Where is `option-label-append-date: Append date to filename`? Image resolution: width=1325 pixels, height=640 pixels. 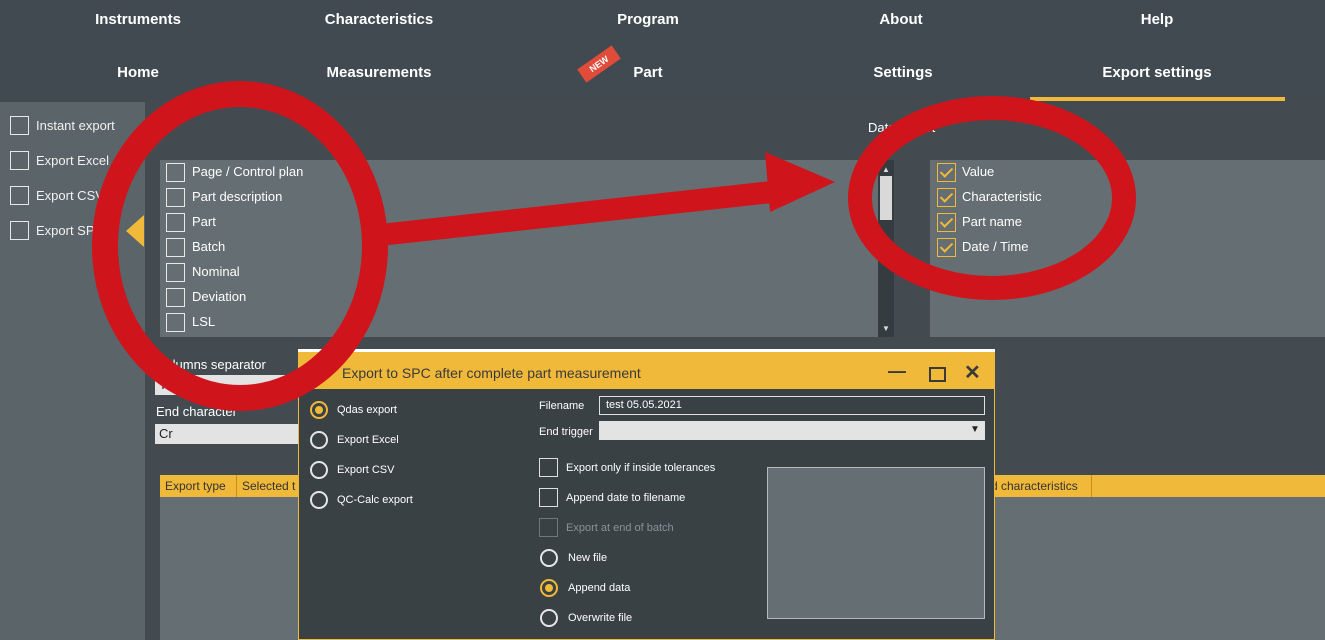
option-label-append-date: Append date to filename is located at coordinates (626, 498).